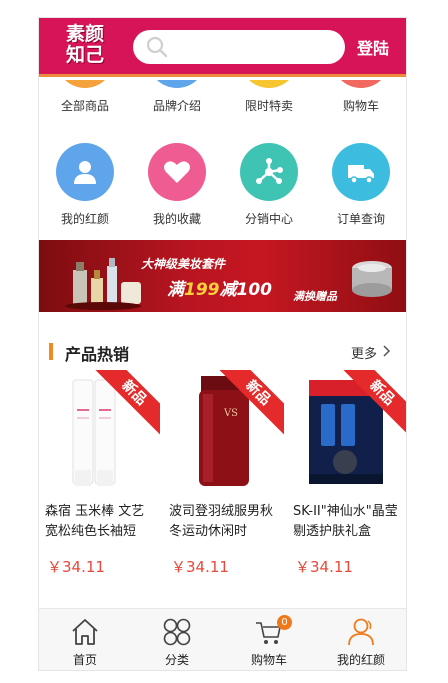 The width and height of the screenshot is (448, 683). I want to click on category-my-beauty: 我的红颜, so click(85, 185).